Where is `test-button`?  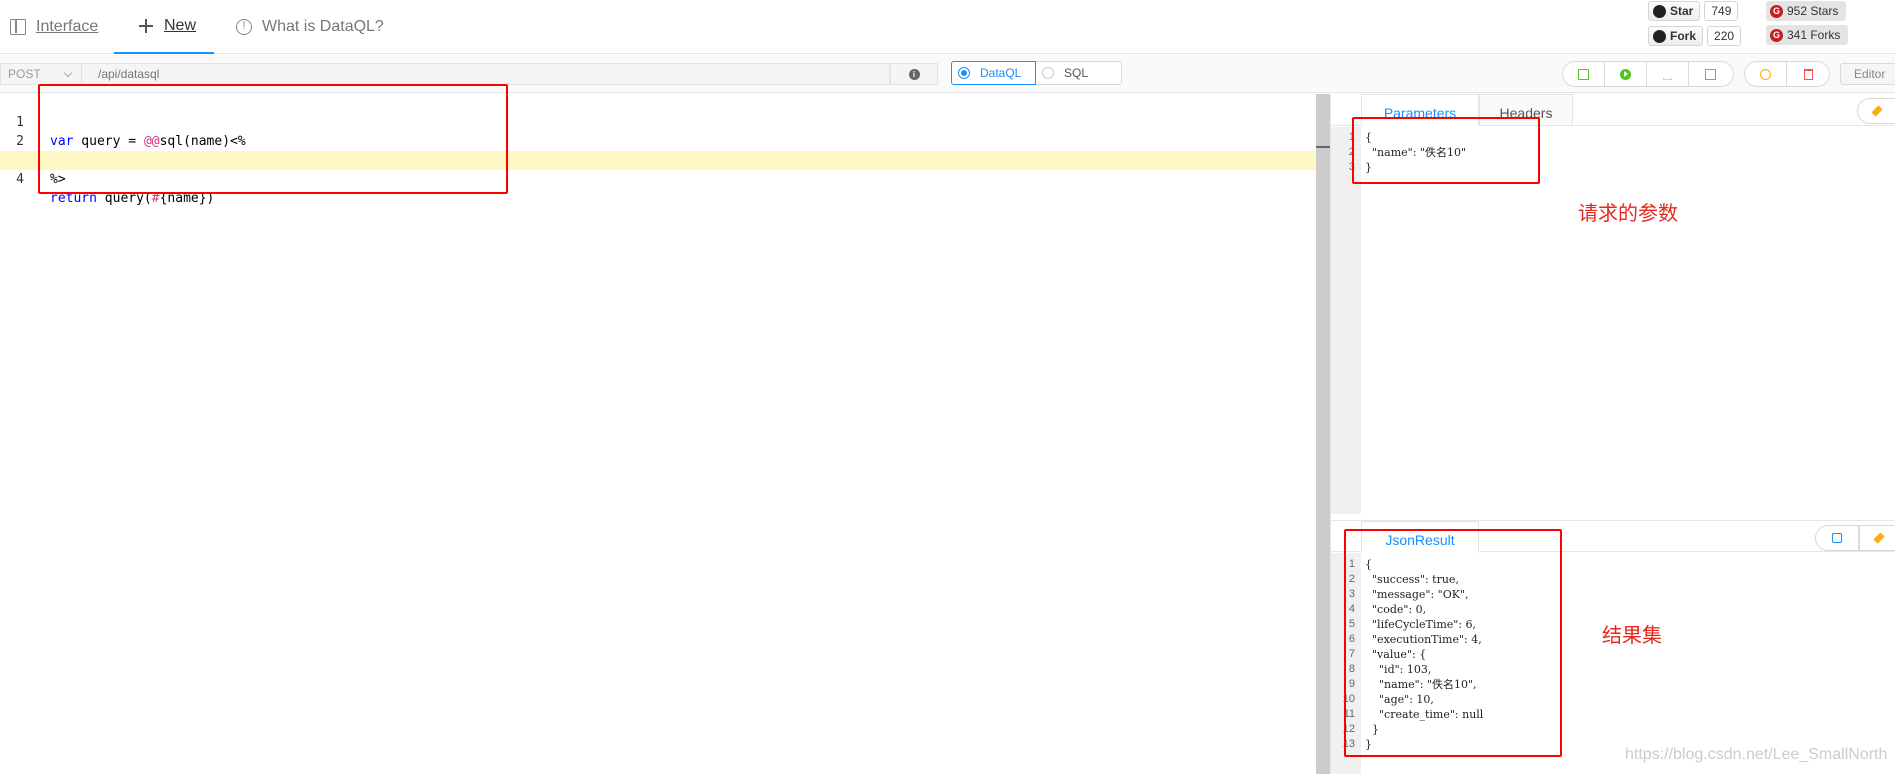 test-button is located at coordinates (1668, 74).